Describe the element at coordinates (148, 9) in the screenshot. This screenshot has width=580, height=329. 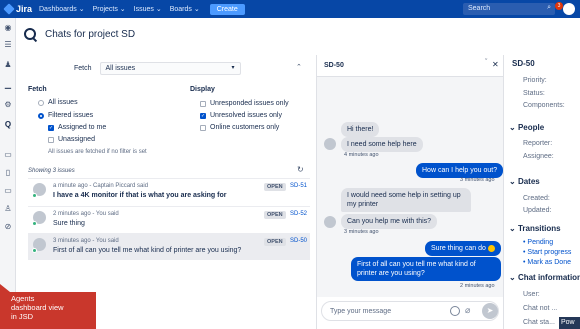
I see `nav-issues: Issues ⌄` at that location.